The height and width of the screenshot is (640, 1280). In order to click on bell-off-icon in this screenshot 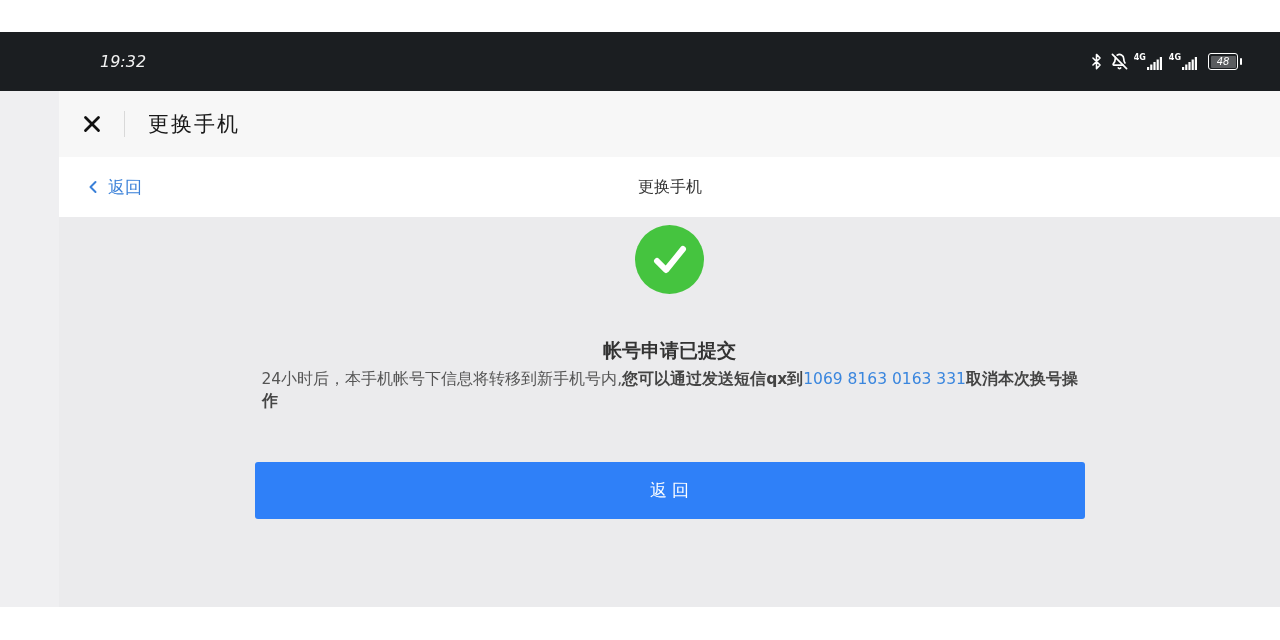, I will do `click(1119, 61)`.